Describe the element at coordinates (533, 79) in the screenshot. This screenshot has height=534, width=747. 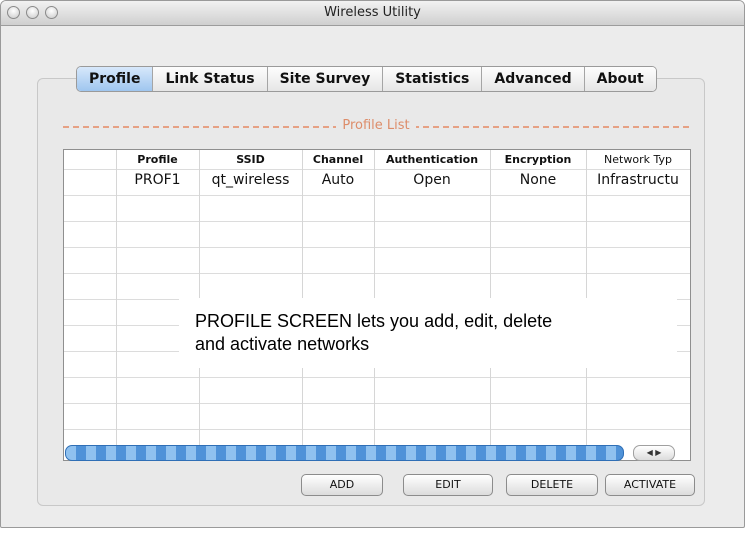
I see `tab-advanced: Advanced` at that location.